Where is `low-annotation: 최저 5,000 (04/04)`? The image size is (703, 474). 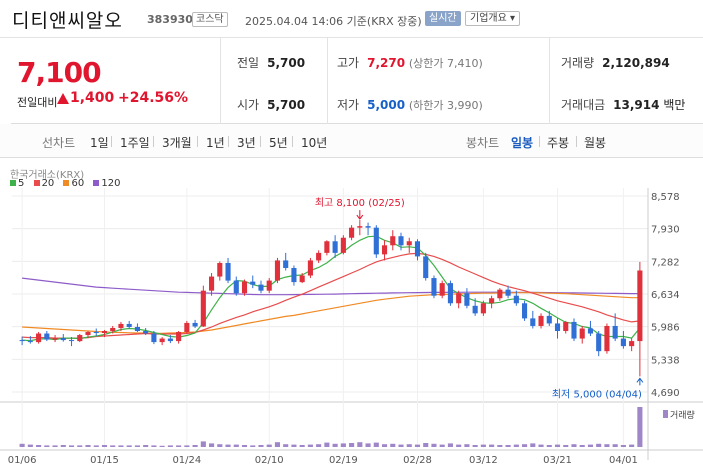 low-annotation: 최저 5,000 (04/04) is located at coordinates (597, 394).